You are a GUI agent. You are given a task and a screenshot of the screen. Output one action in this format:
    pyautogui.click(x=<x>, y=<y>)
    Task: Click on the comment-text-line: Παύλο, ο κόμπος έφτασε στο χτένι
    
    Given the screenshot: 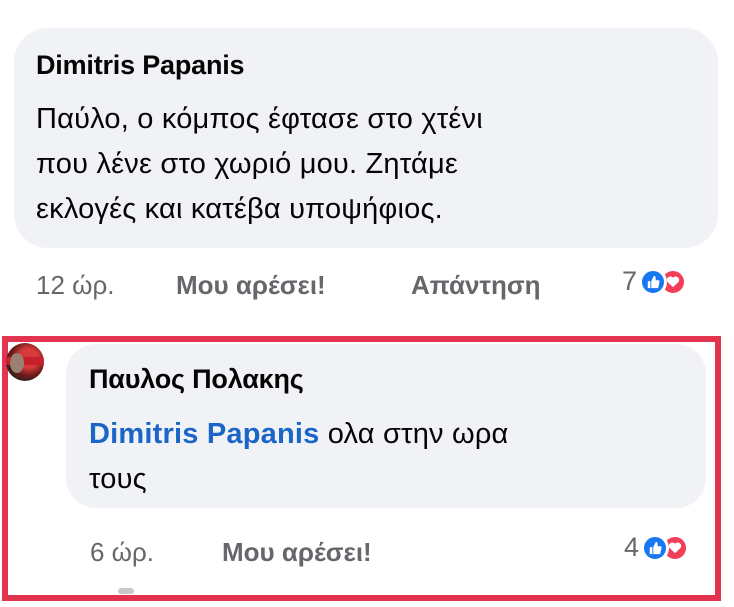 What is the action you would take?
    pyautogui.click(x=259, y=119)
    